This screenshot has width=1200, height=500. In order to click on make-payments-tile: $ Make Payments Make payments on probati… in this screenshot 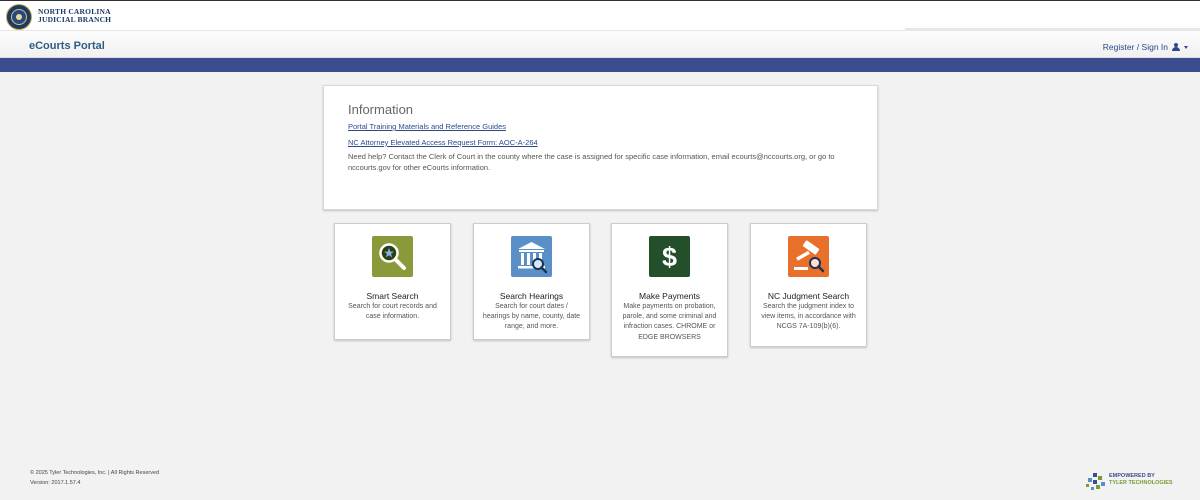, I will do `click(669, 290)`.